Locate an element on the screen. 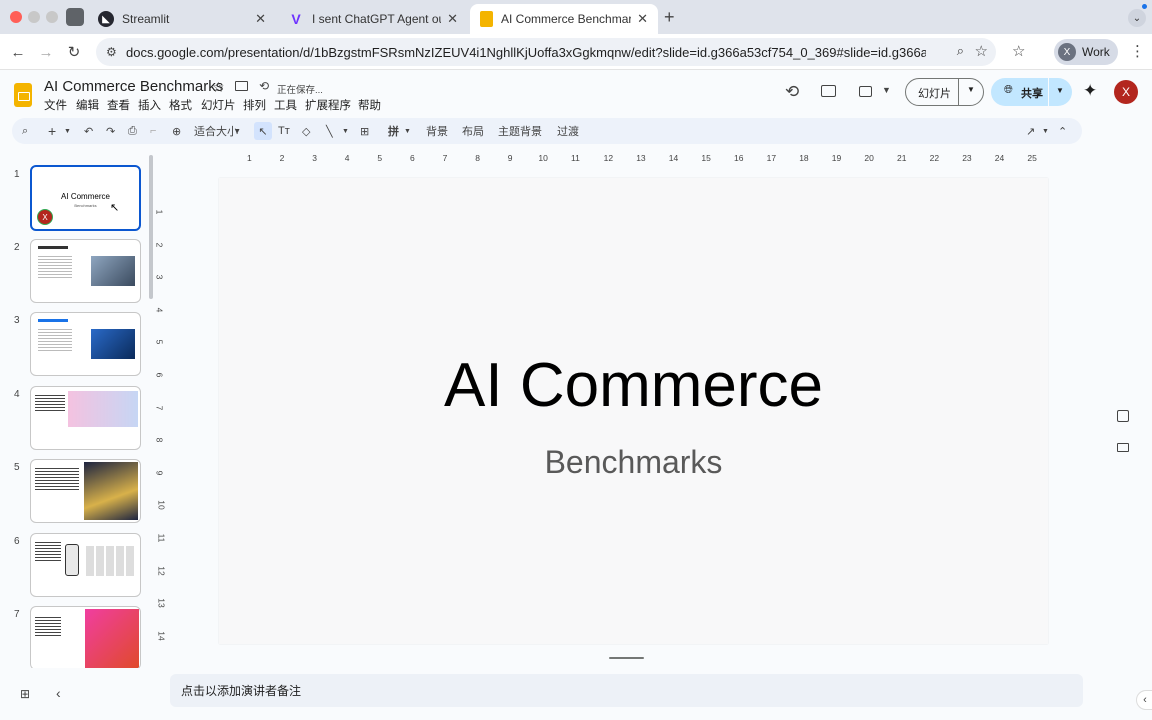  reload-button: ↻ is located at coordinates (74, 52).